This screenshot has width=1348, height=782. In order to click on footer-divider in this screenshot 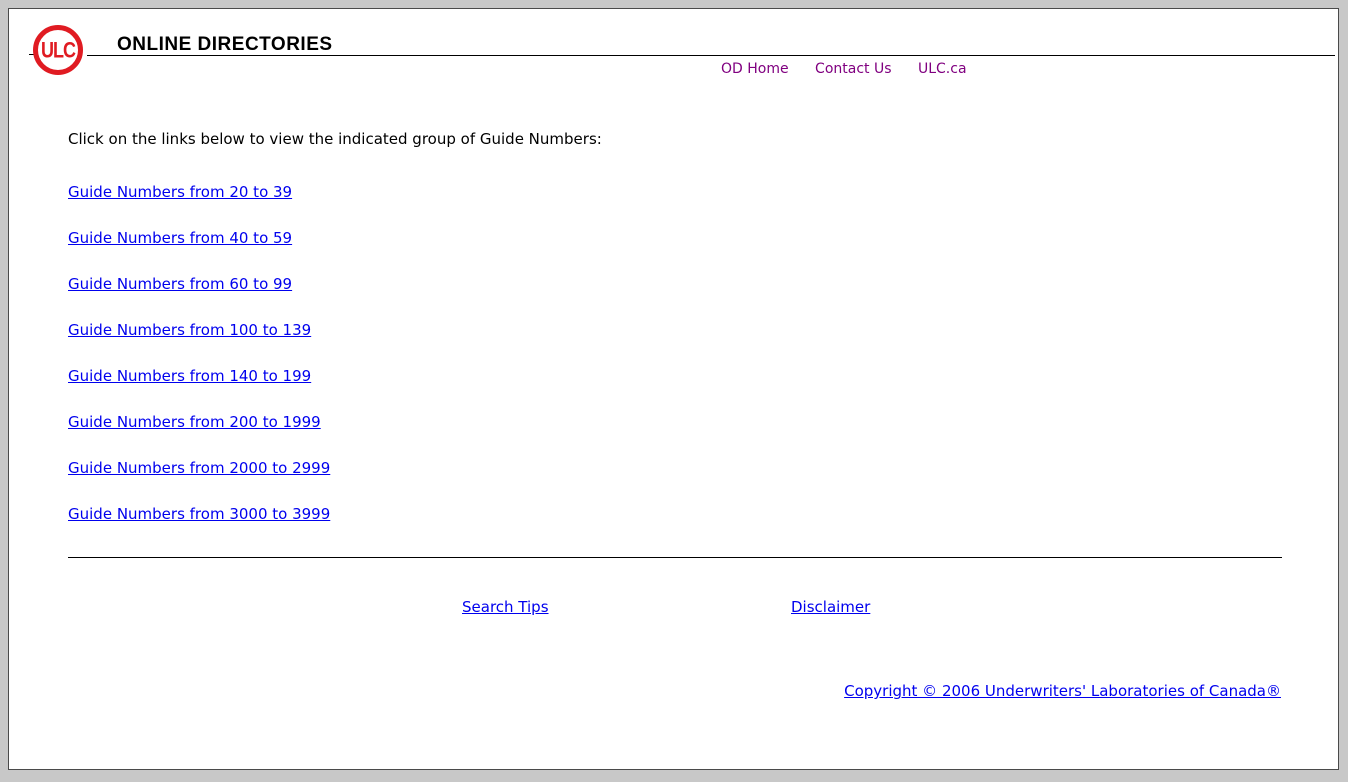, I will do `click(675, 557)`.